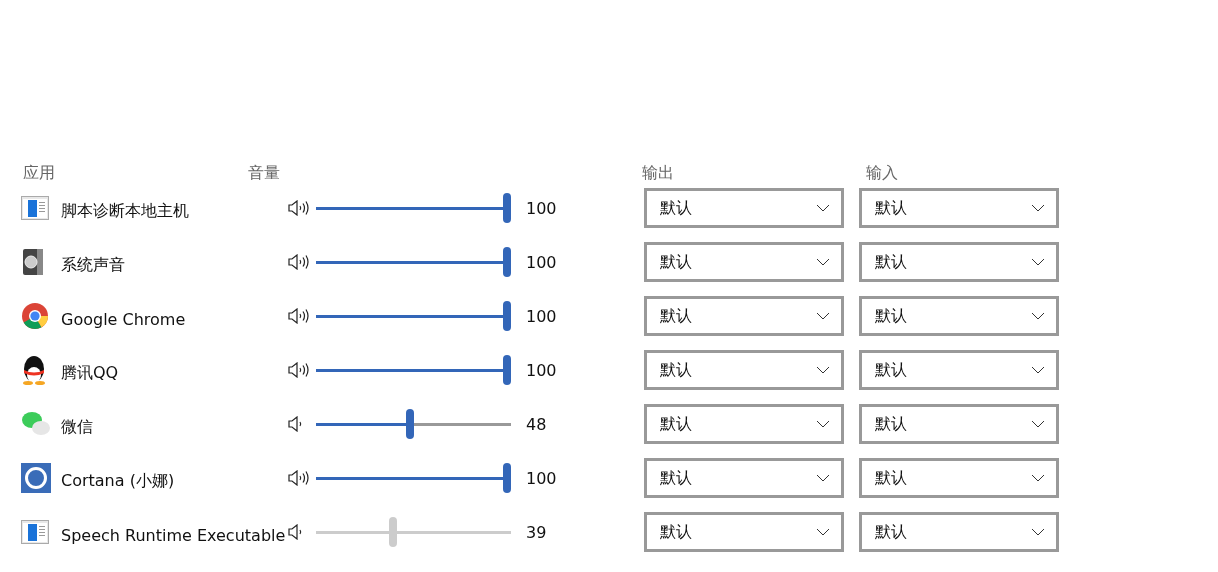  I want to click on app-name: 脚本诊断本地主机, so click(125, 210).